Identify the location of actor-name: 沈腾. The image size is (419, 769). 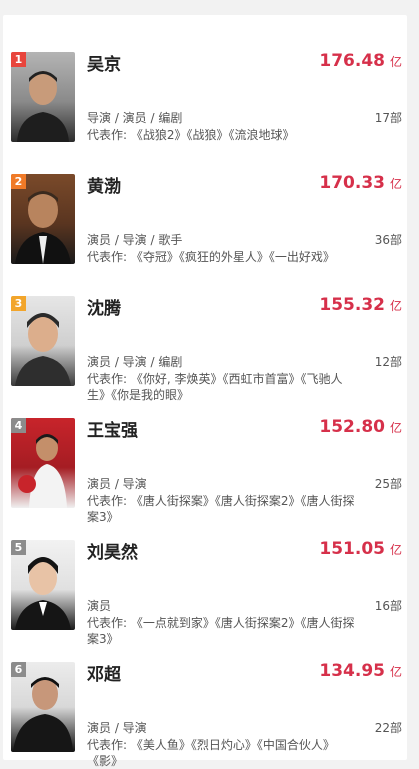
(104, 309).